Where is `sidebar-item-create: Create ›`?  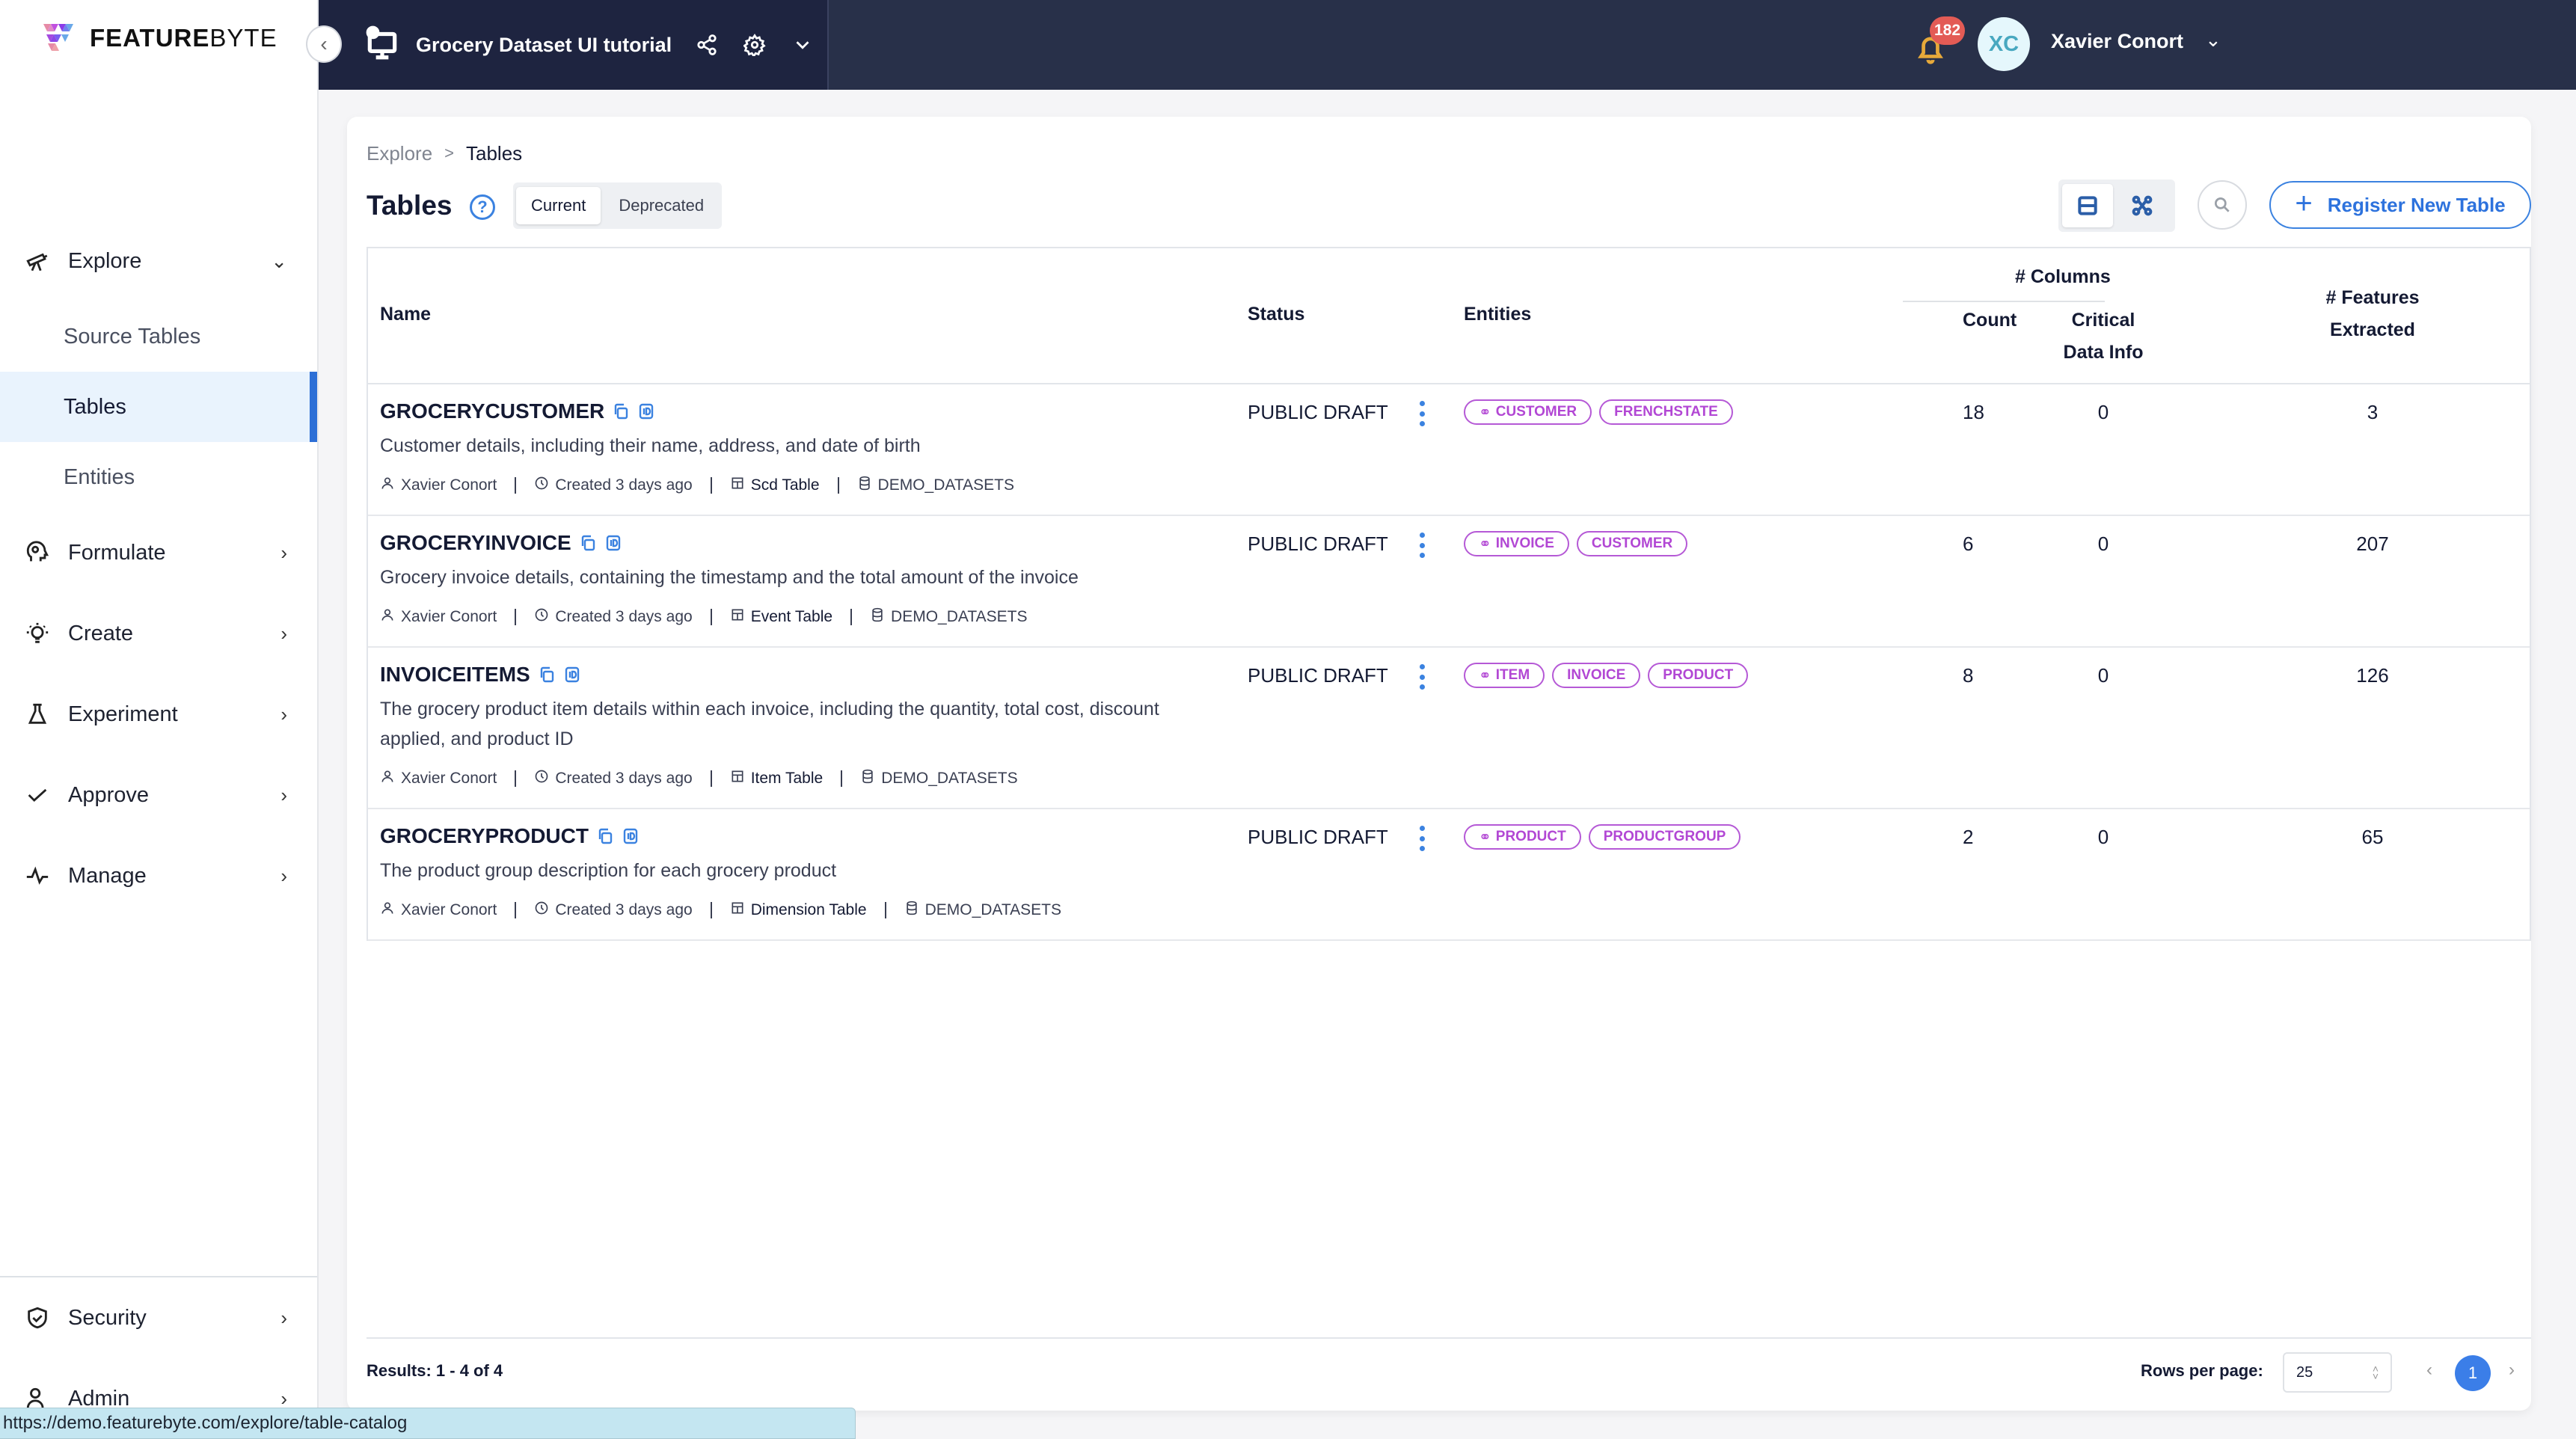 sidebar-item-create: Create › is located at coordinates (158, 634).